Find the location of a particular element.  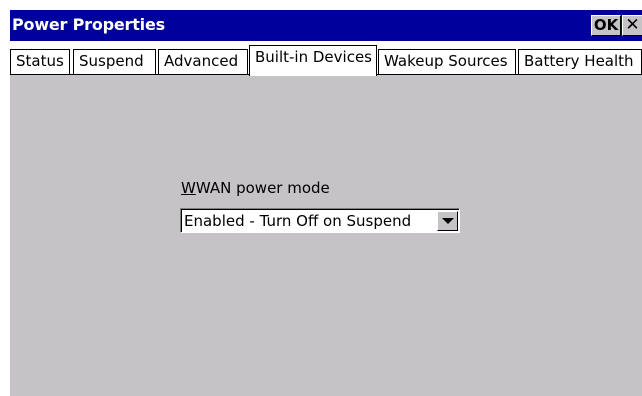

dropdown-arrow-button is located at coordinates (447, 221).